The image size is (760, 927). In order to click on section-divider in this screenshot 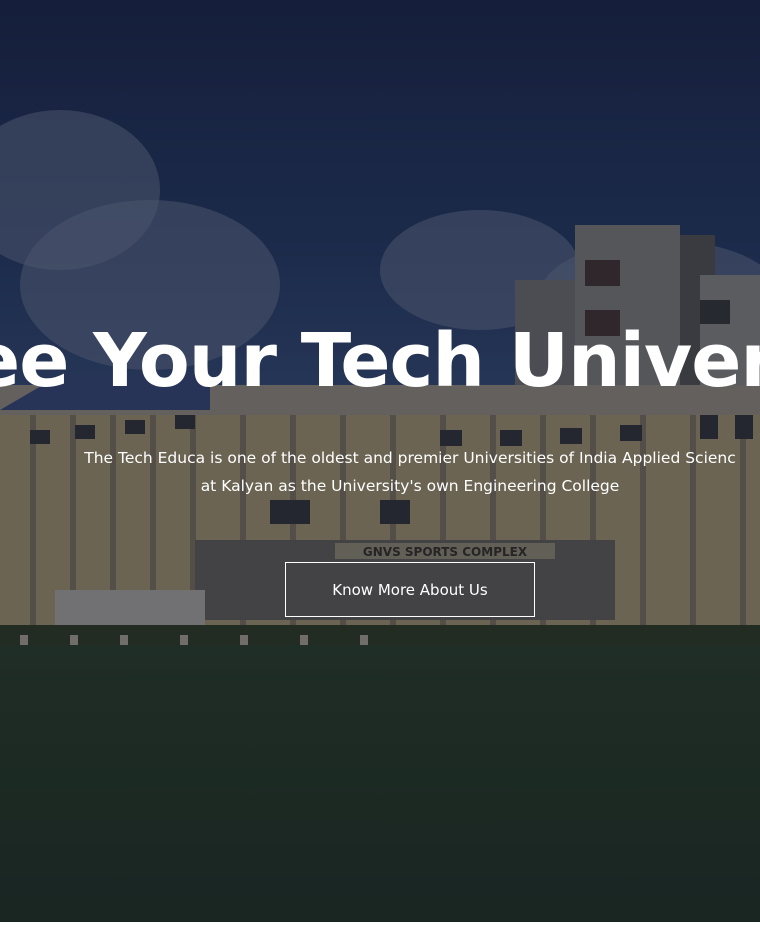, I will do `click(380, 924)`.